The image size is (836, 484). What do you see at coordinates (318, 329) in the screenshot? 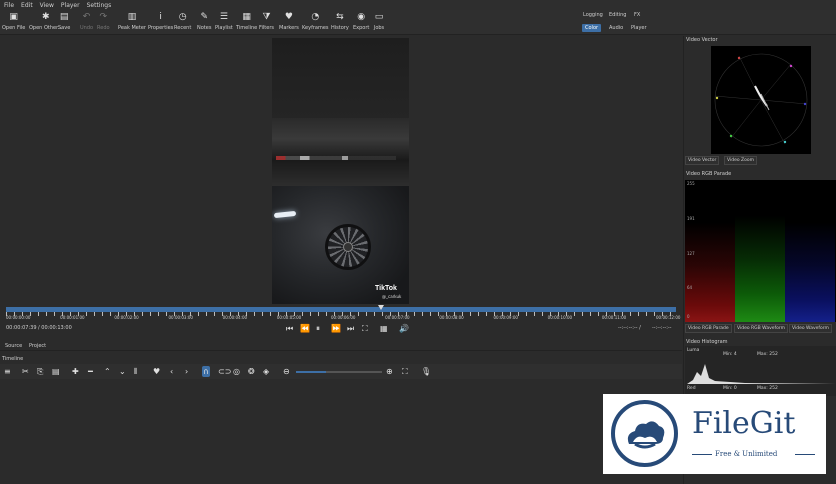
I see `pause-icon: ⏸` at bounding box center [318, 329].